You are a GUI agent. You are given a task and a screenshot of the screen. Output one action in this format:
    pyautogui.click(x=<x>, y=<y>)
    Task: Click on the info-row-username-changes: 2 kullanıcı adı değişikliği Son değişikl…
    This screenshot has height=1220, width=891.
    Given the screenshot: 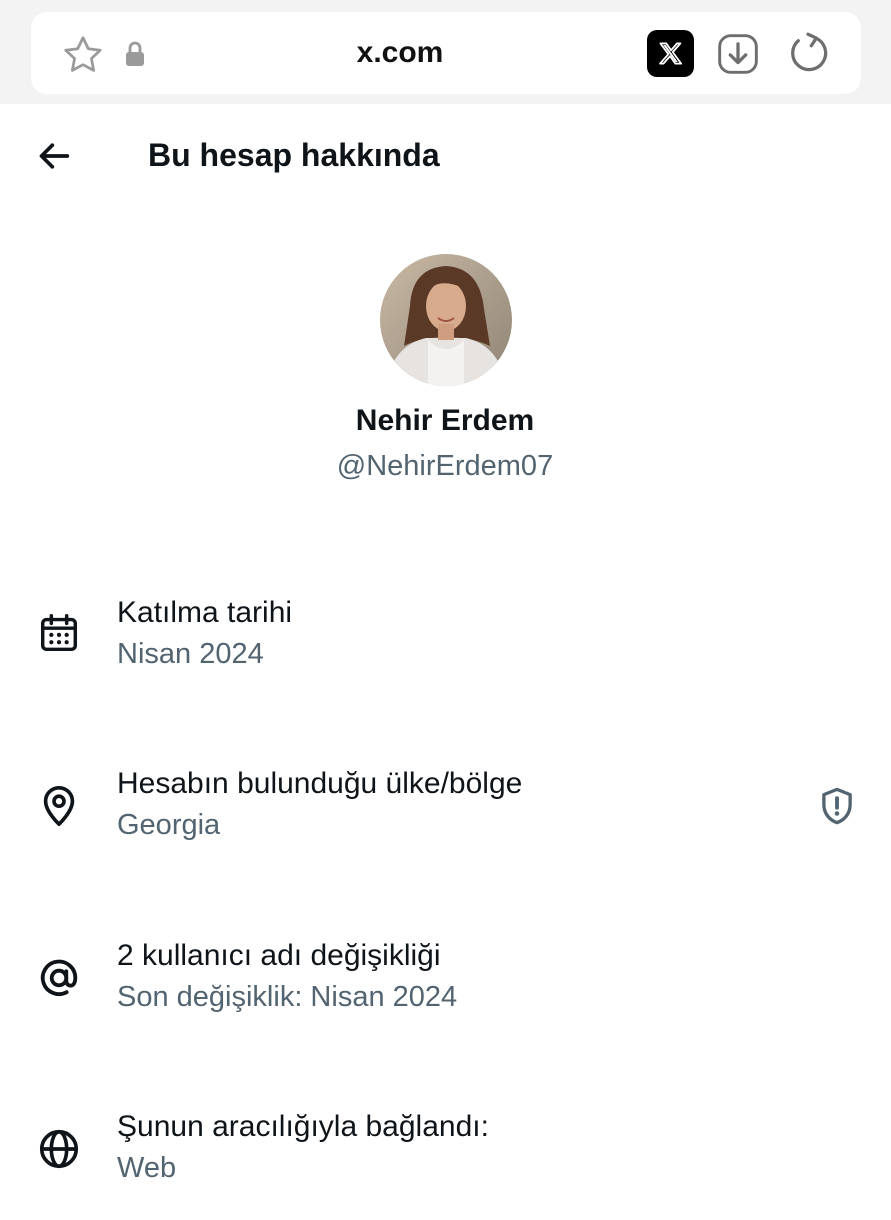 What is the action you would take?
    pyautogui.click(x=445, y=994)
    